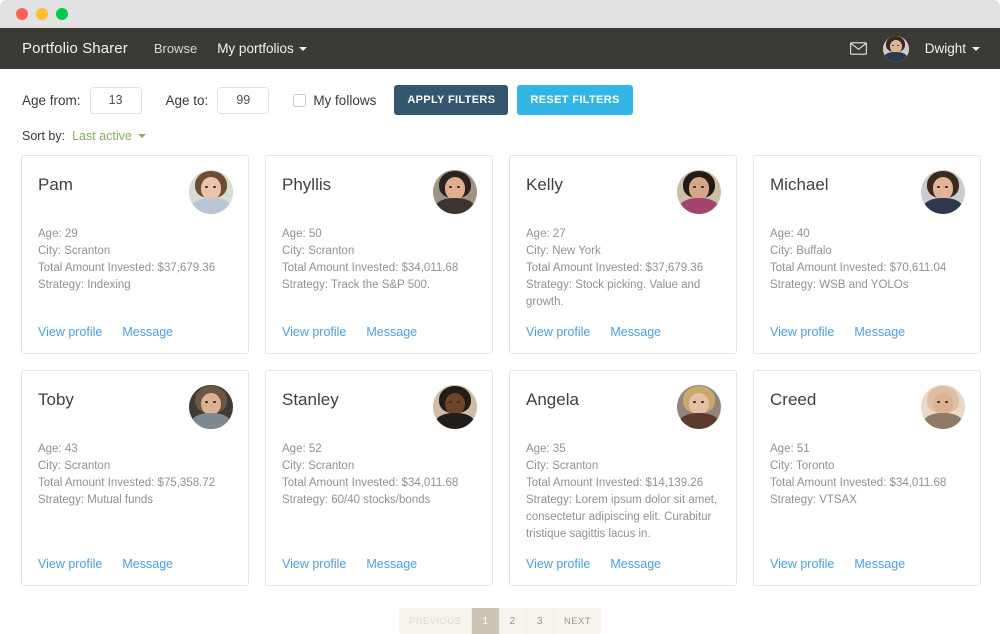 The height and width of the screenshot is (634, 1000). Describe the element at coordinates (75, 48) in the screenshot. I see `brand-logo: Portfolio Sharer` at that location.